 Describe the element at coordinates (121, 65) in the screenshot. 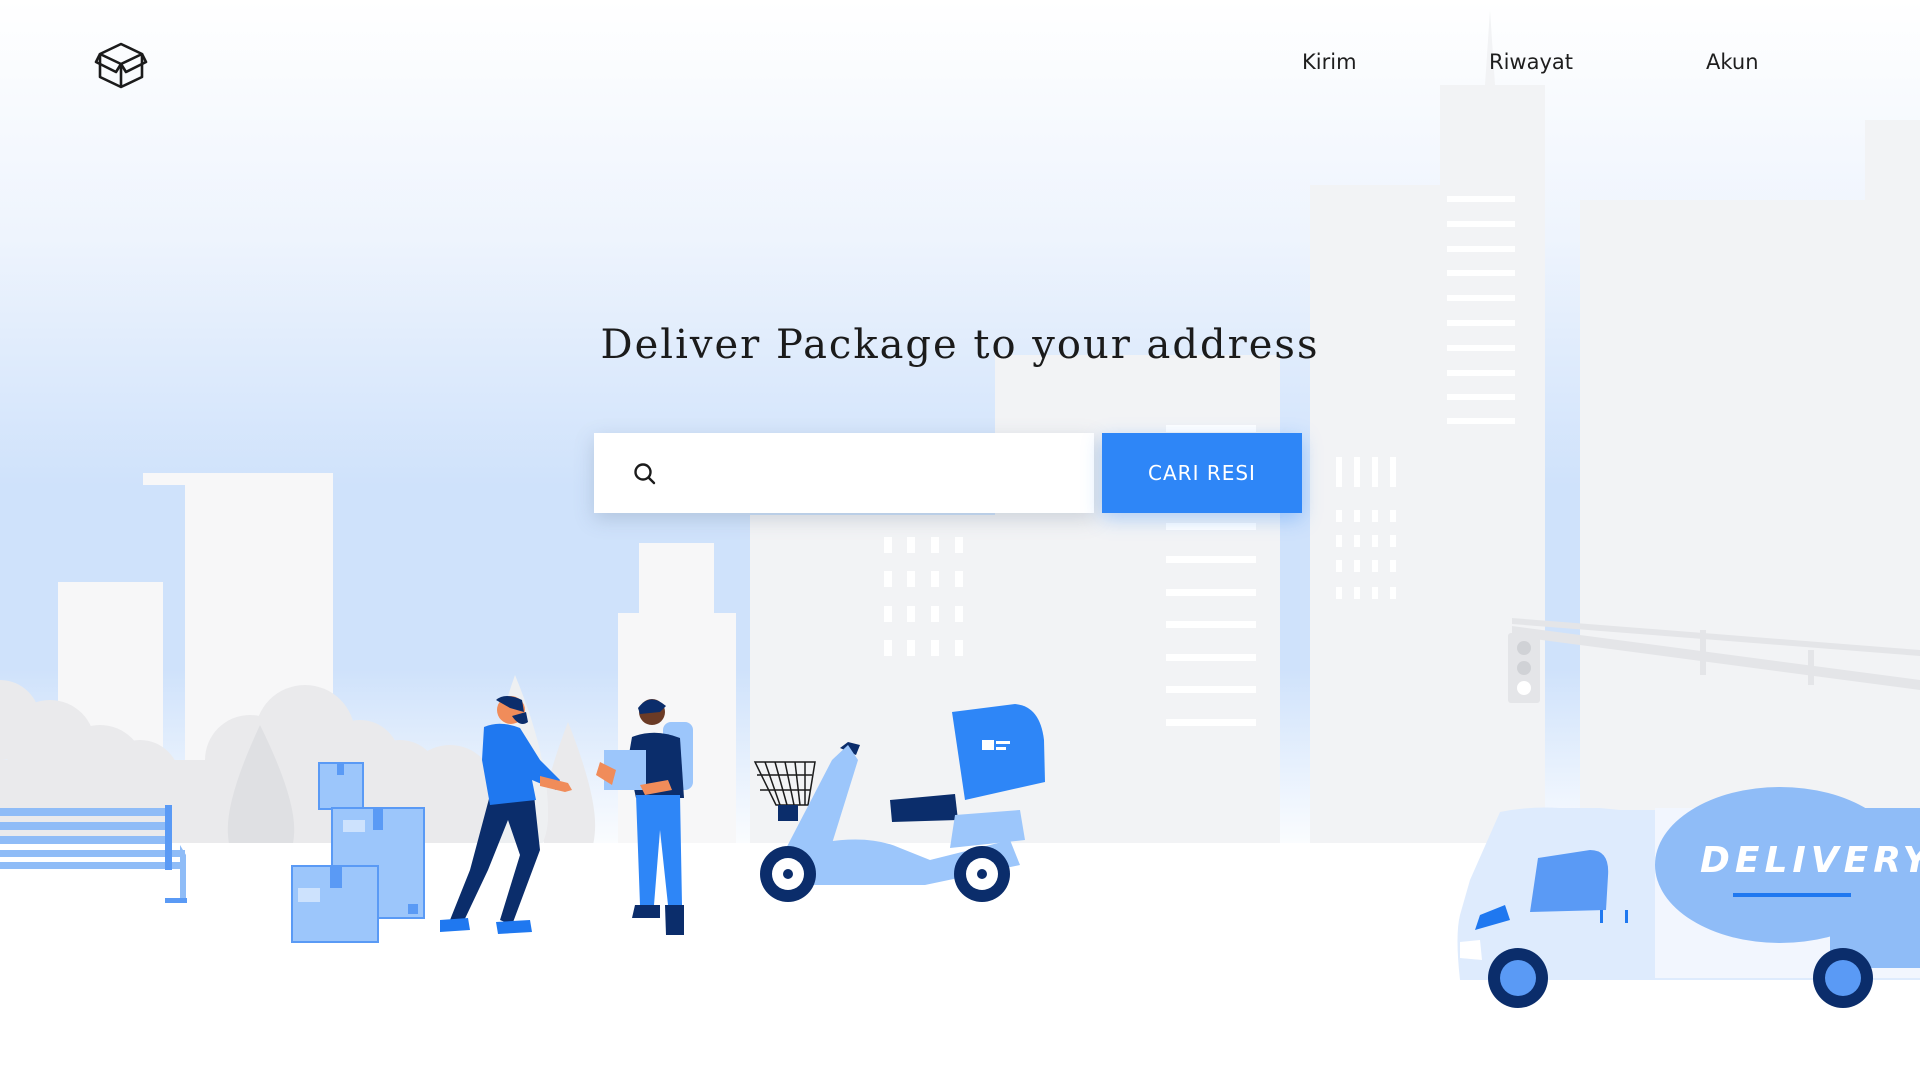

I see `package-box-icon` at that location.